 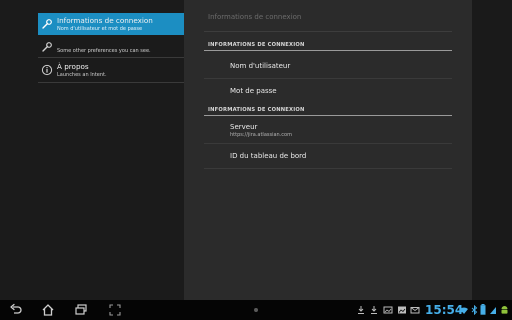 What do you see at coordinates (81, 310) in the screenshot?
I see `recent-apps-icon` at bounding box center [81, 310].